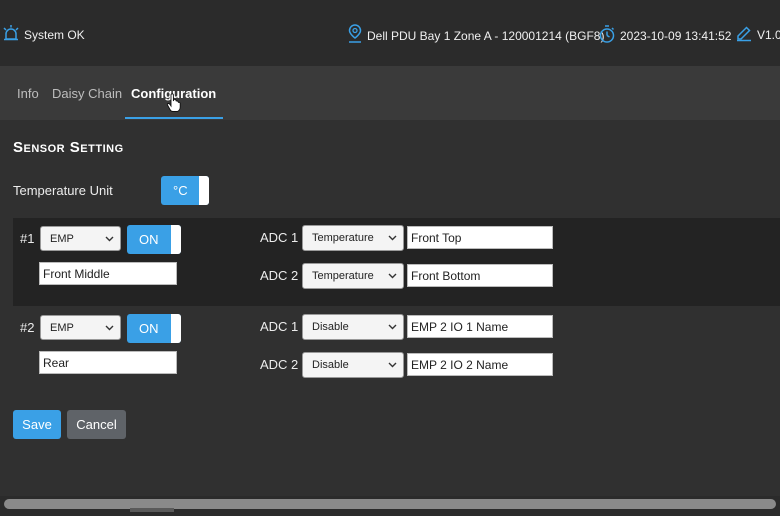 The width and height of the screenshot is (780, 516). What do you see at coordinates (480, 275) in the screenshot?
I see `sensor-1-adc-2-name-input: Front Bottom` at bounding box center [480, 275].